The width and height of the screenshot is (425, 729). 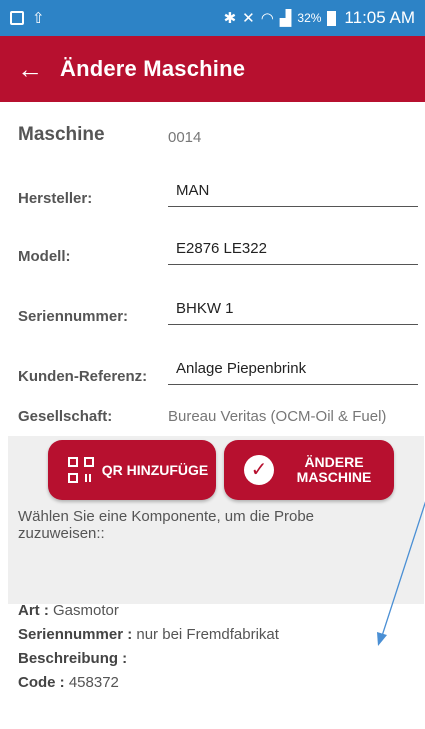 What do you see at coordinates (293, 312) in the screenshot?
I see `serial-field: BHKW 1` at bounding box center [293, 312].